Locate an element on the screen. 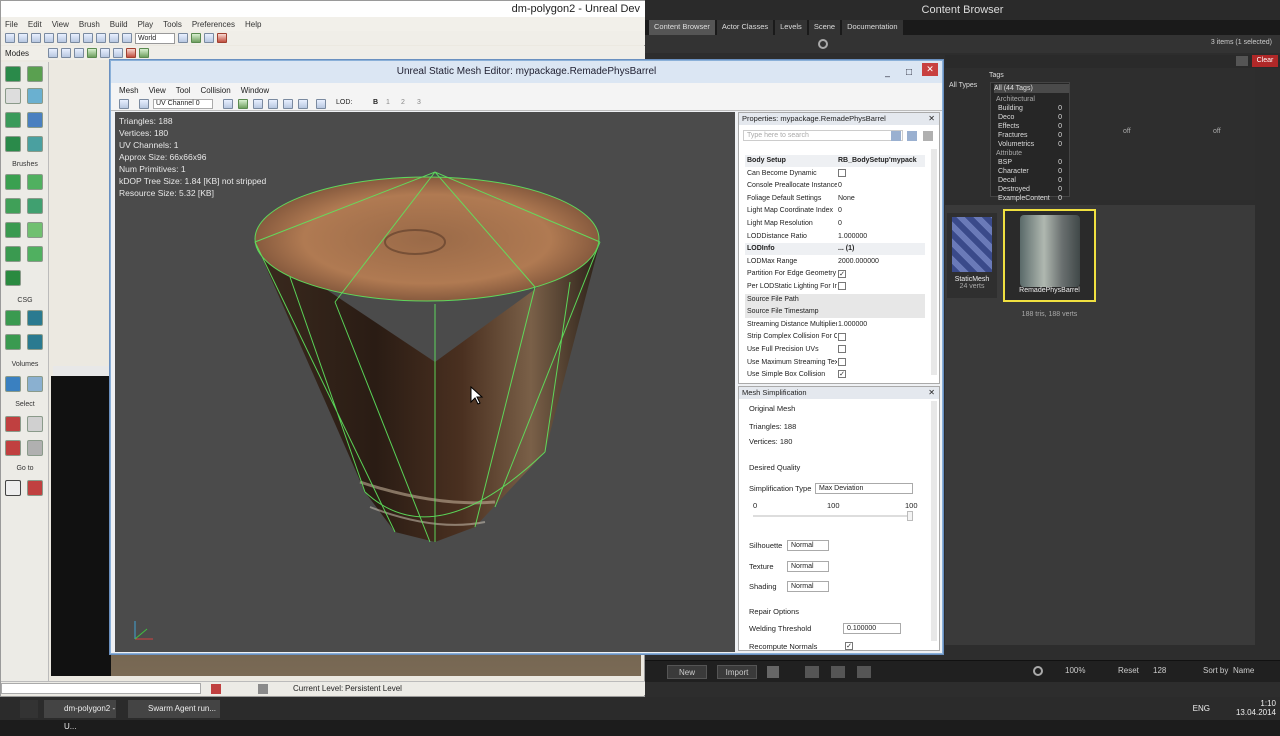 The height and width of the screenshot is (736, 1280). volume-settings-icon is located at coordinates (35, 384).